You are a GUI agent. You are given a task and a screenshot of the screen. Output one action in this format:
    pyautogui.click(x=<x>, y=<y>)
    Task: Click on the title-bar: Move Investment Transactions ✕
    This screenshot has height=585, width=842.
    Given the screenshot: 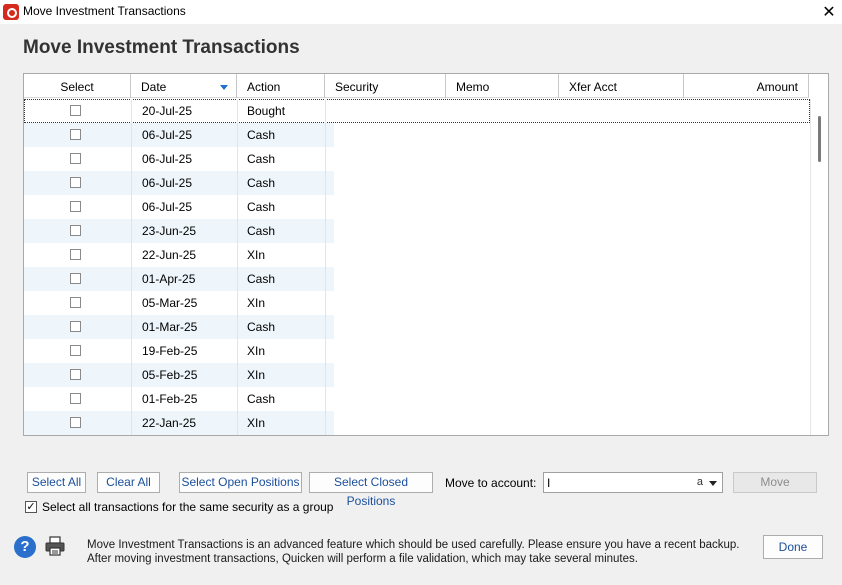 What is the action you would take?
    pyautogui.click(x=421, y=12)
    